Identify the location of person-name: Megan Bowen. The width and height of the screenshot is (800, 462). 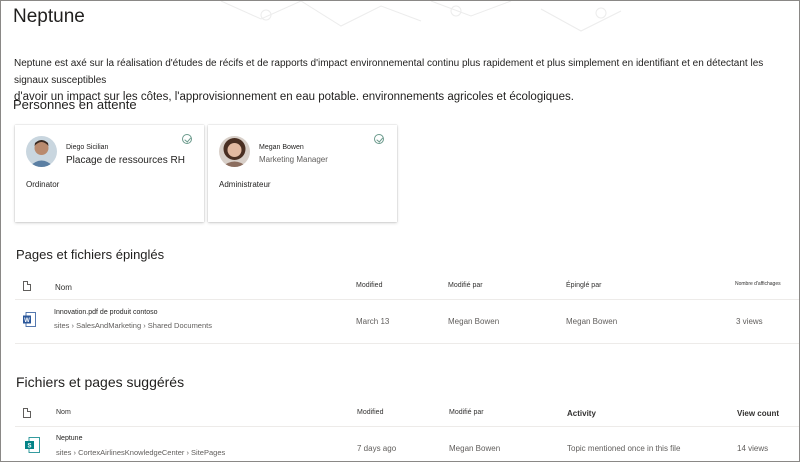
(281, 147).